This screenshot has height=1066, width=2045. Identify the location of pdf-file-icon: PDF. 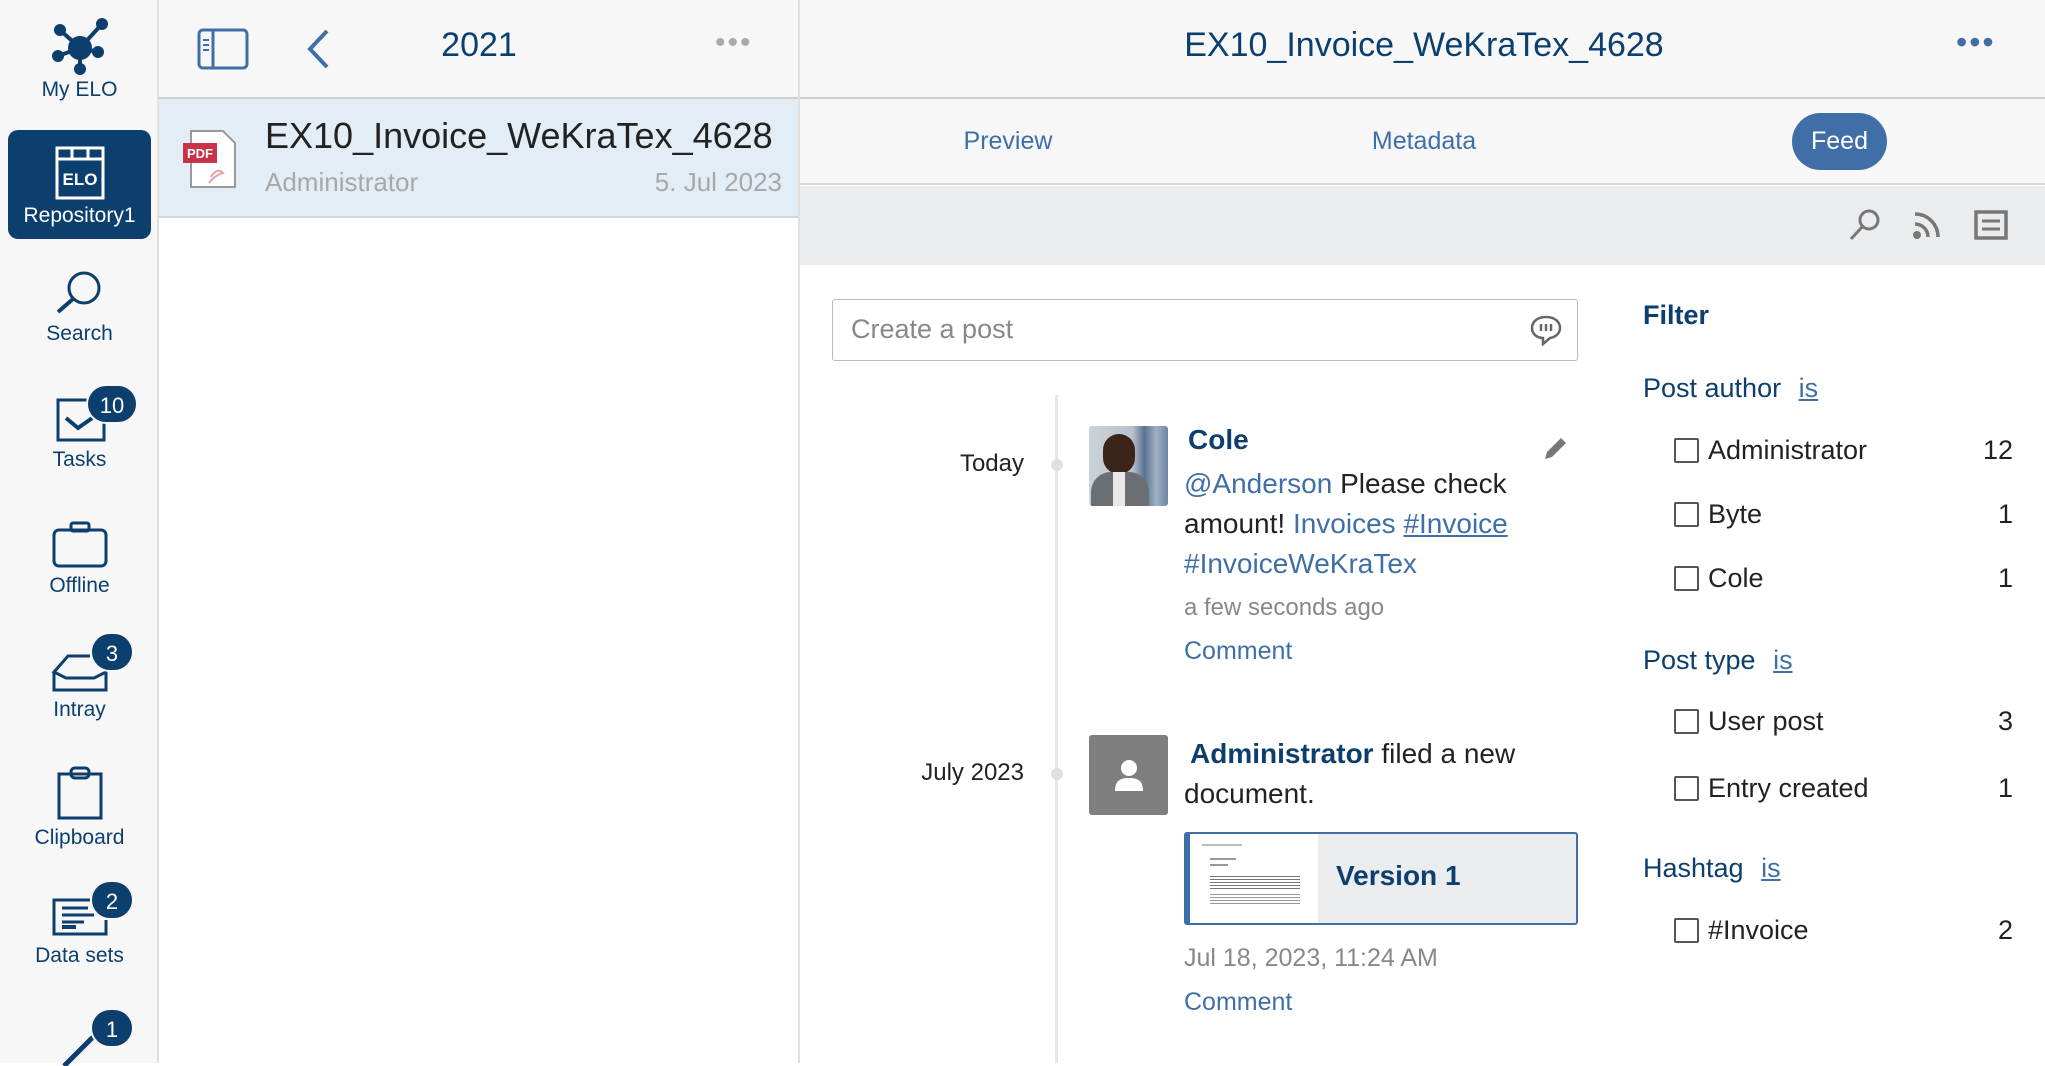
(209, 159).